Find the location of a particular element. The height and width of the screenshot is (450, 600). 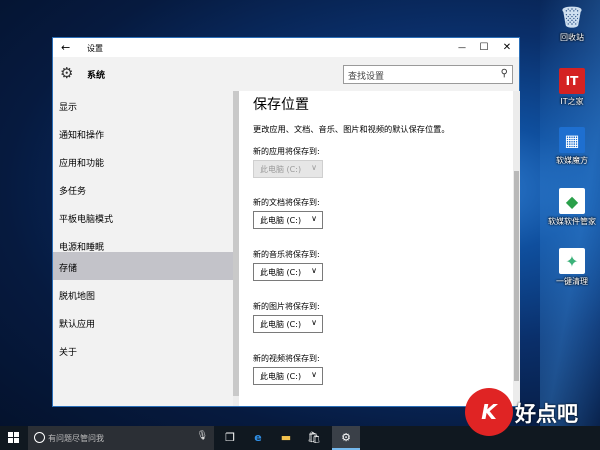

software-manager-icon: ◆ is located at coordinates (572, 201).